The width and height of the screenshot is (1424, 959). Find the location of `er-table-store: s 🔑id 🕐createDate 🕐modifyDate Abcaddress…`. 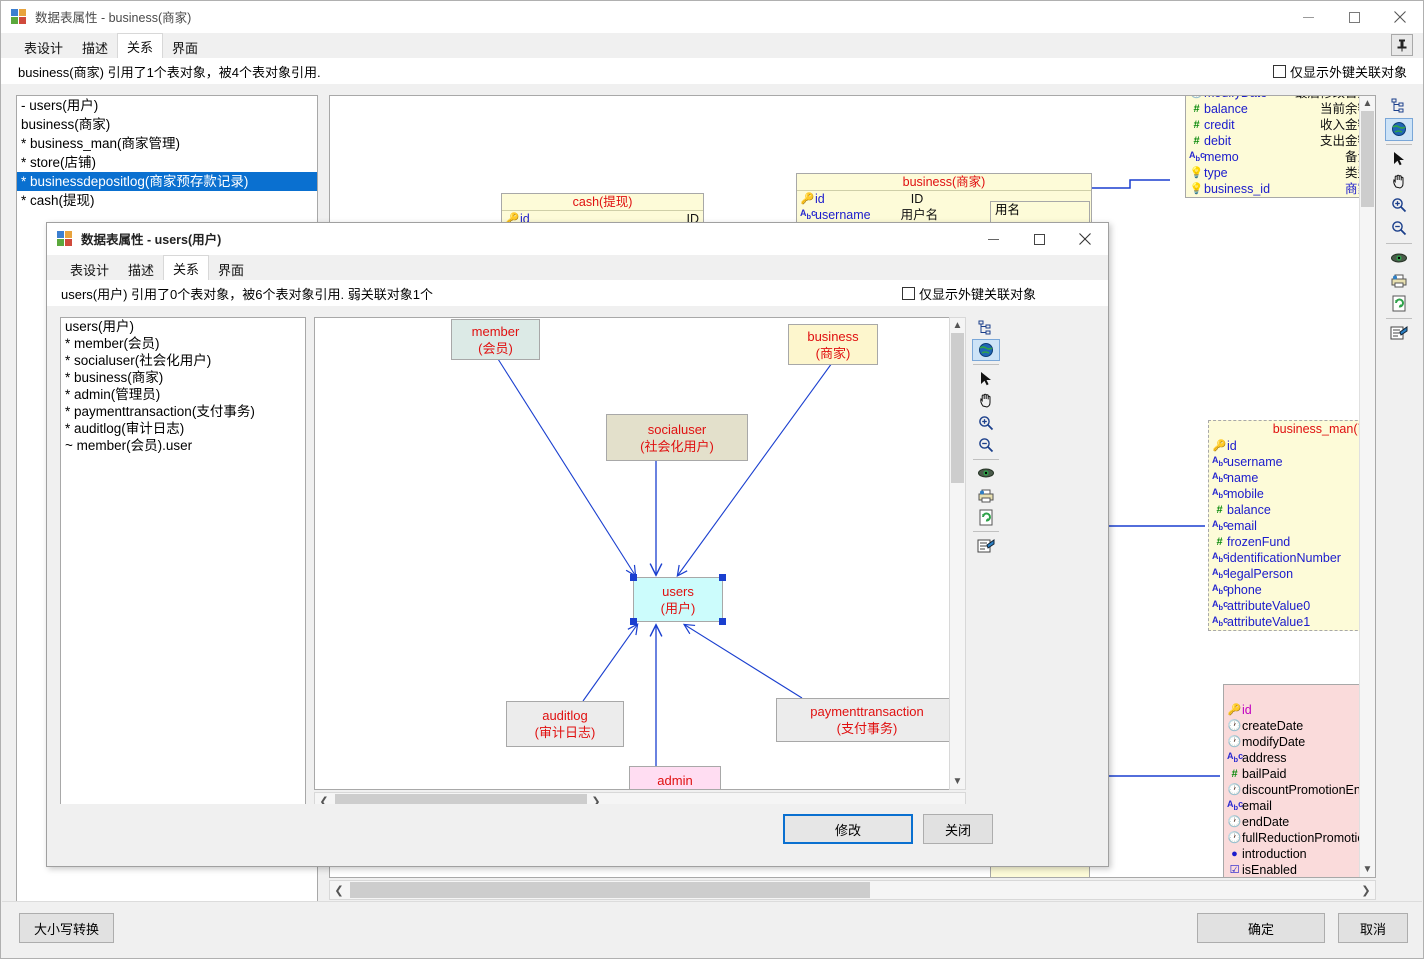

er-table-store: s 🔑id 🕐createDate 🕐modifyDate Abcaddress… is located at coordinates (1299, 780).